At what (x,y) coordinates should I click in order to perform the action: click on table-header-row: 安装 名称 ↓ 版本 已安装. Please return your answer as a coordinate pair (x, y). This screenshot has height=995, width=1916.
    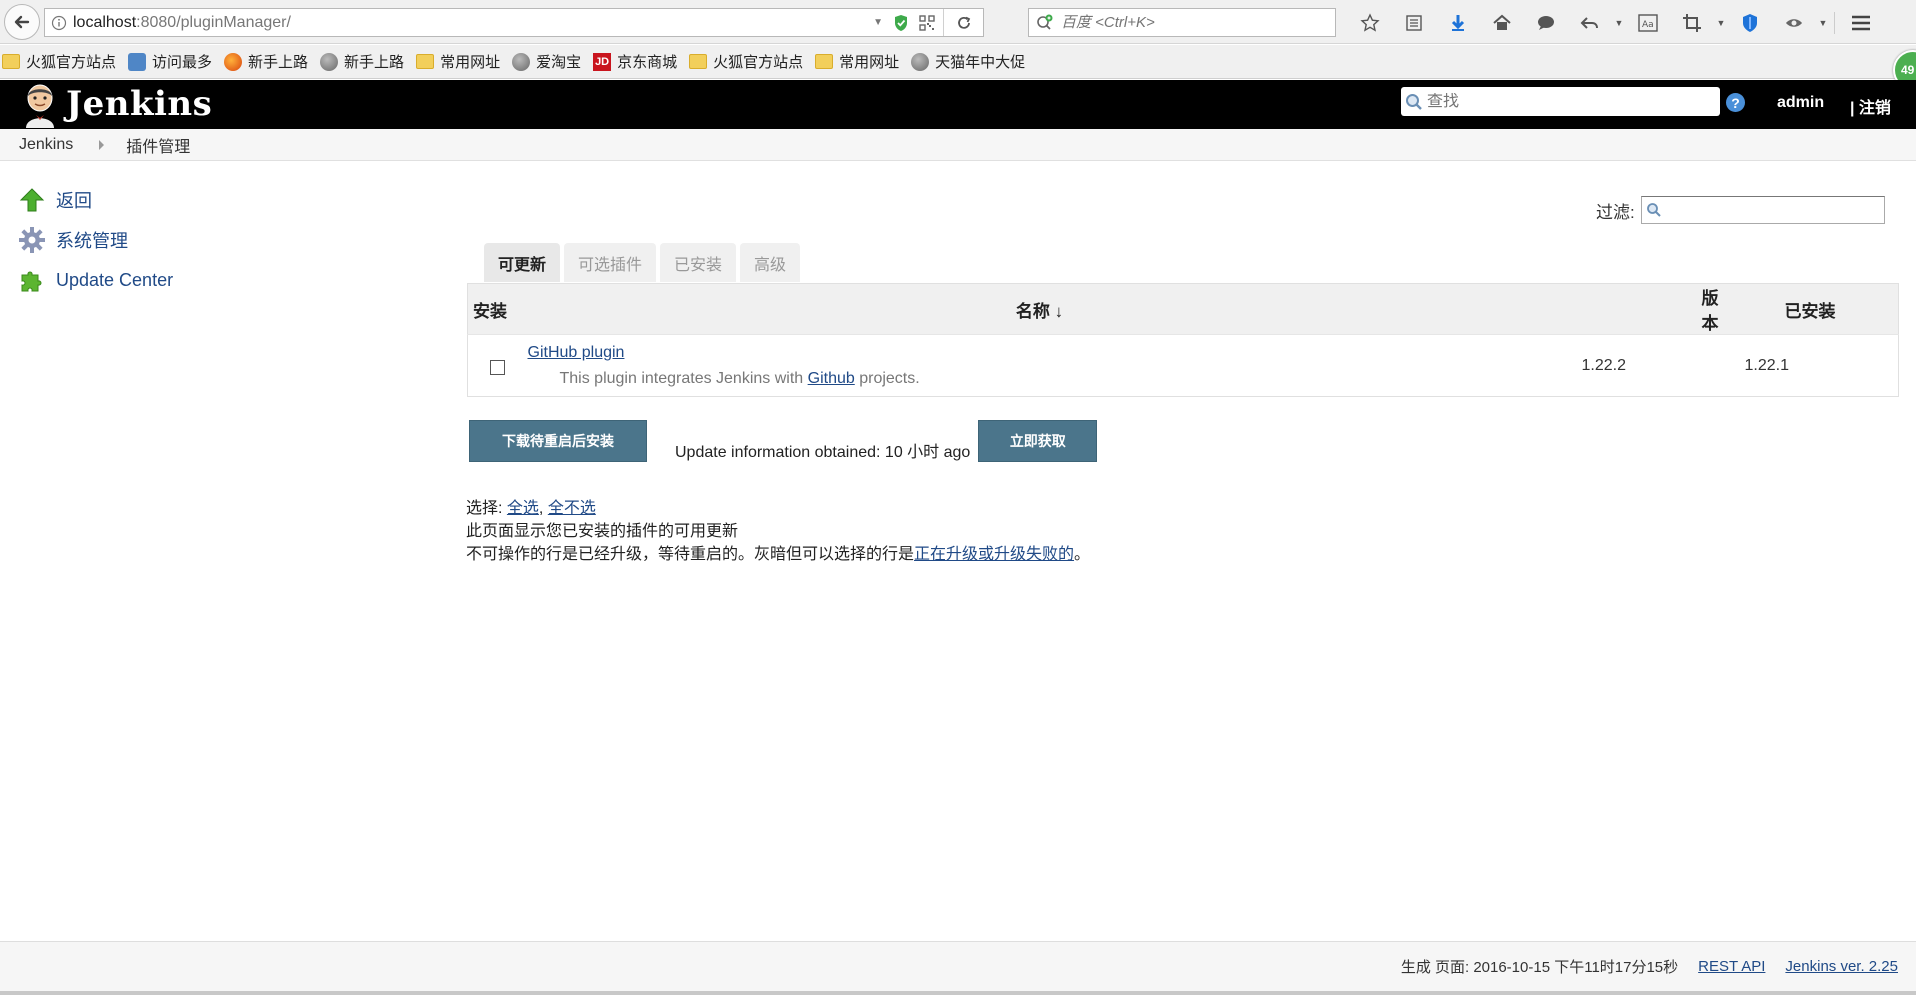
    Looking at the image, I should click on (1183, 309).